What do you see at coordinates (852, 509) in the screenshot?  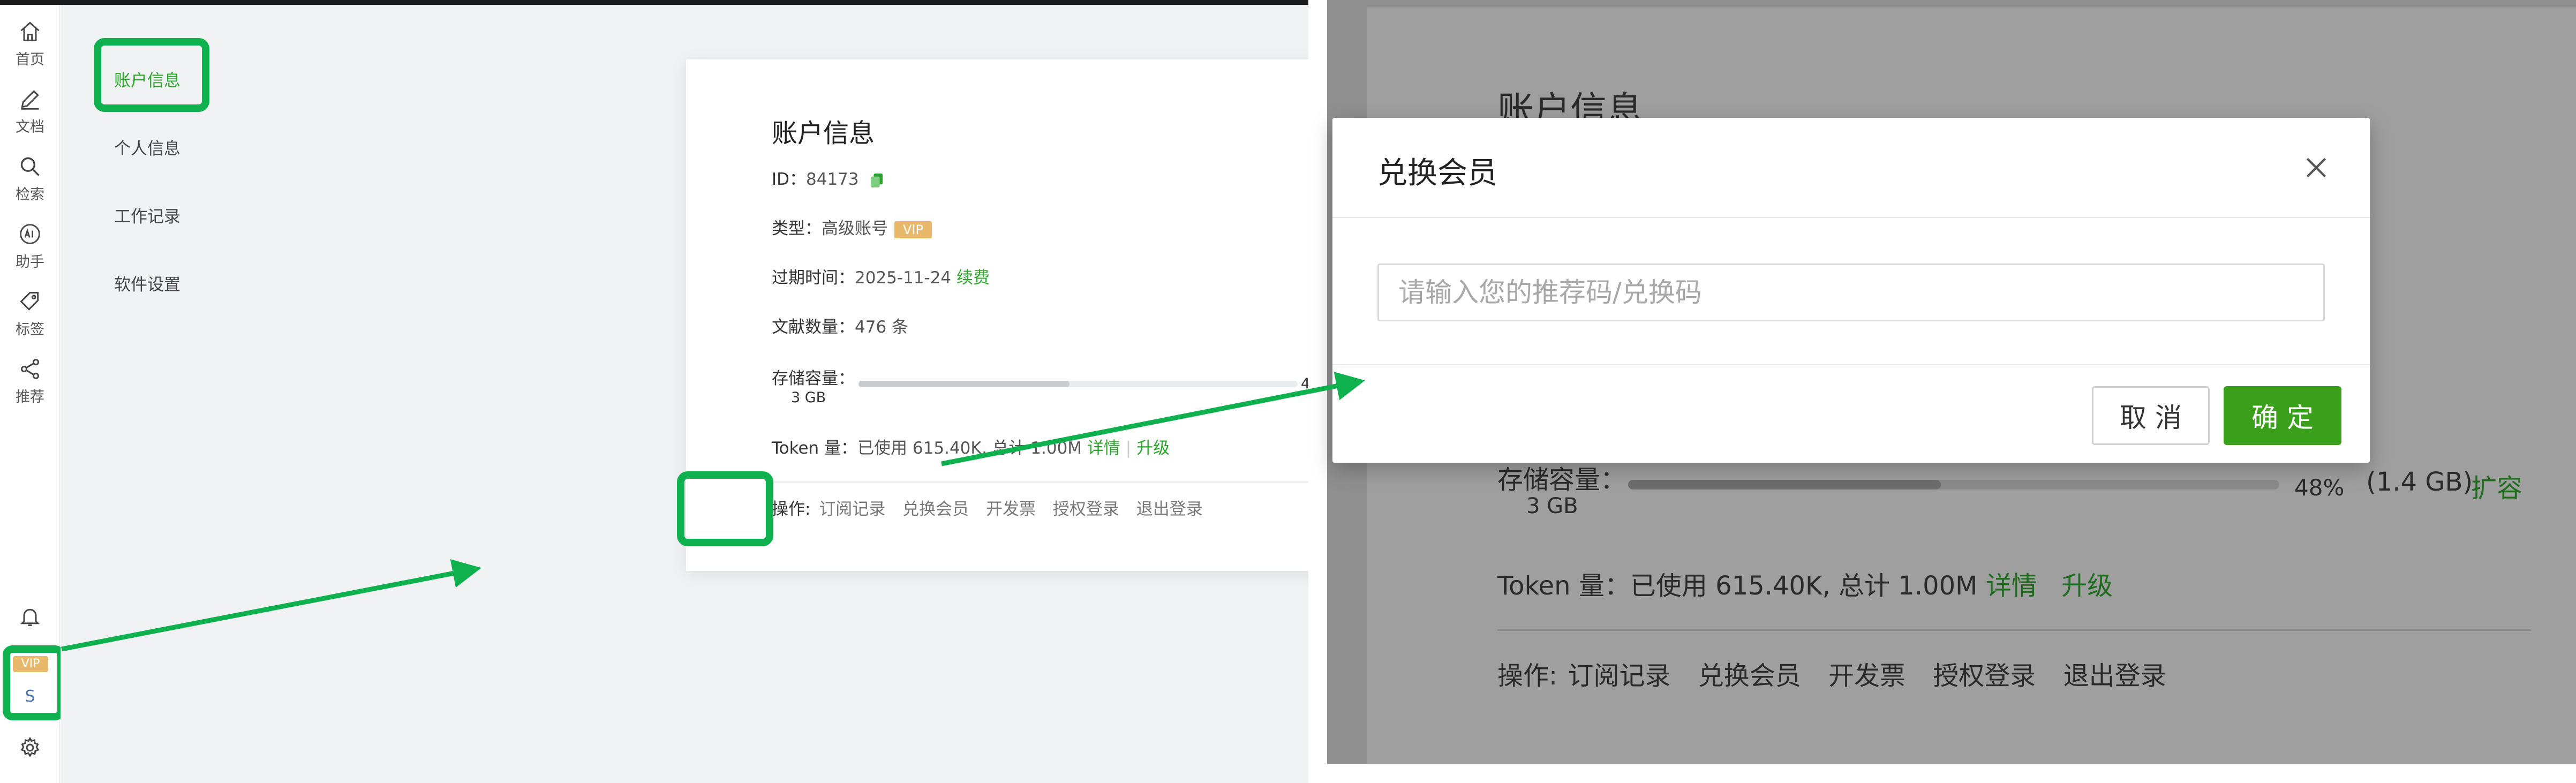 I see `op-subscription-history: 订阅记录` at bounding box center [852, 509].